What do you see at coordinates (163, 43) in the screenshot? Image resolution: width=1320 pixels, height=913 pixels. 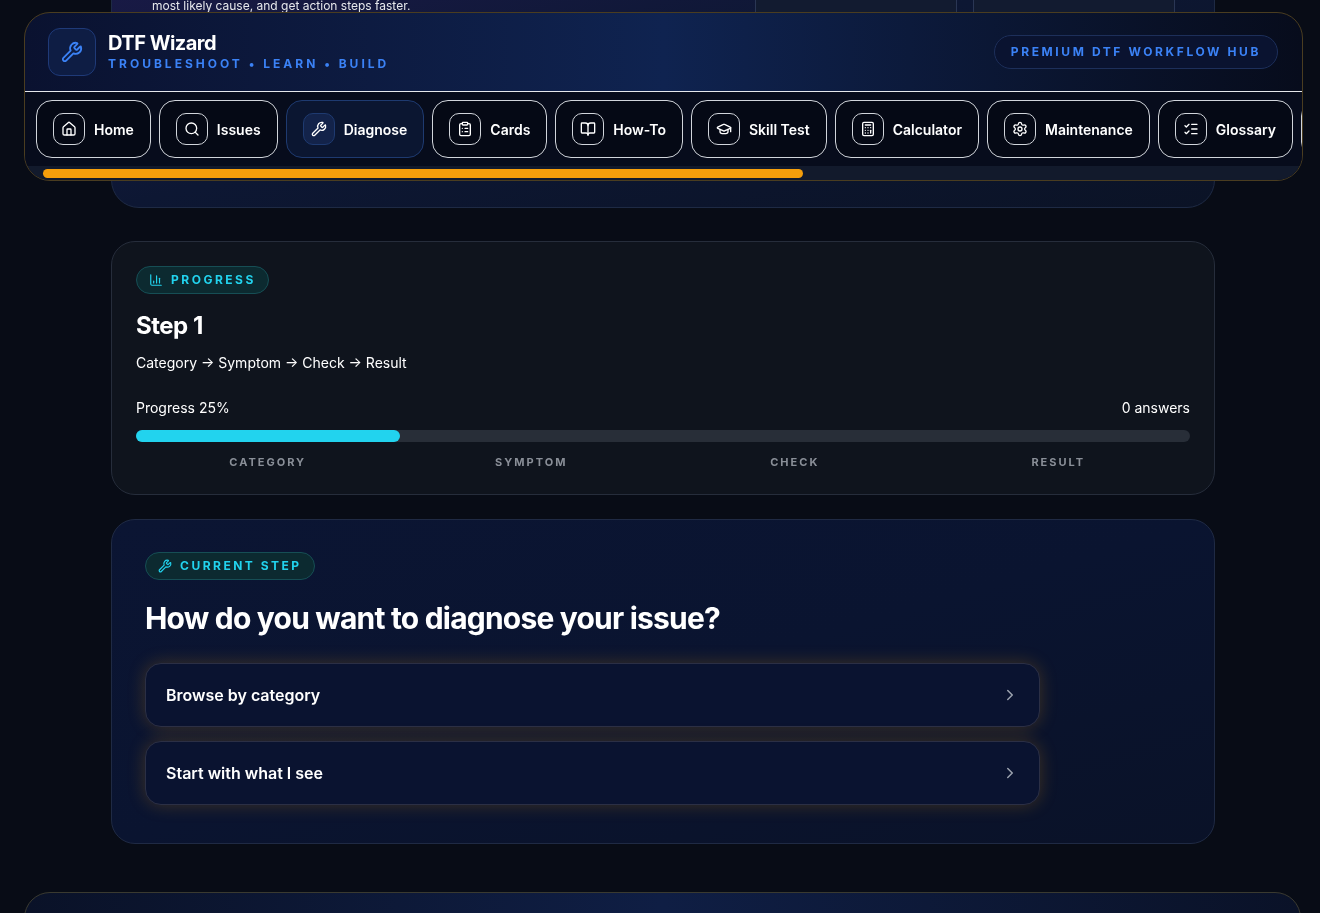 I see `app-title: DTF Wizard` at bounding box center [163, 43].